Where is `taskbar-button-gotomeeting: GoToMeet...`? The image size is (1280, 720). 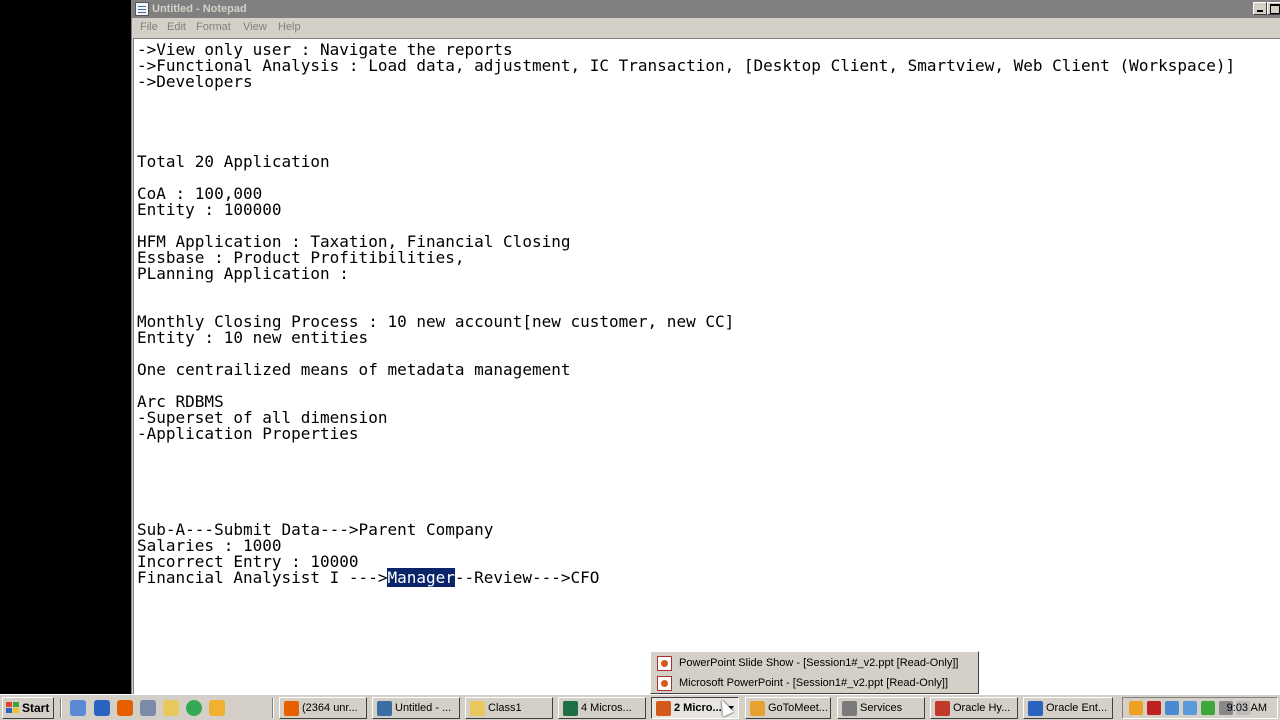
taskbar-button-gotomeeting: GoToMeet... is located at coordinates (788, 708).